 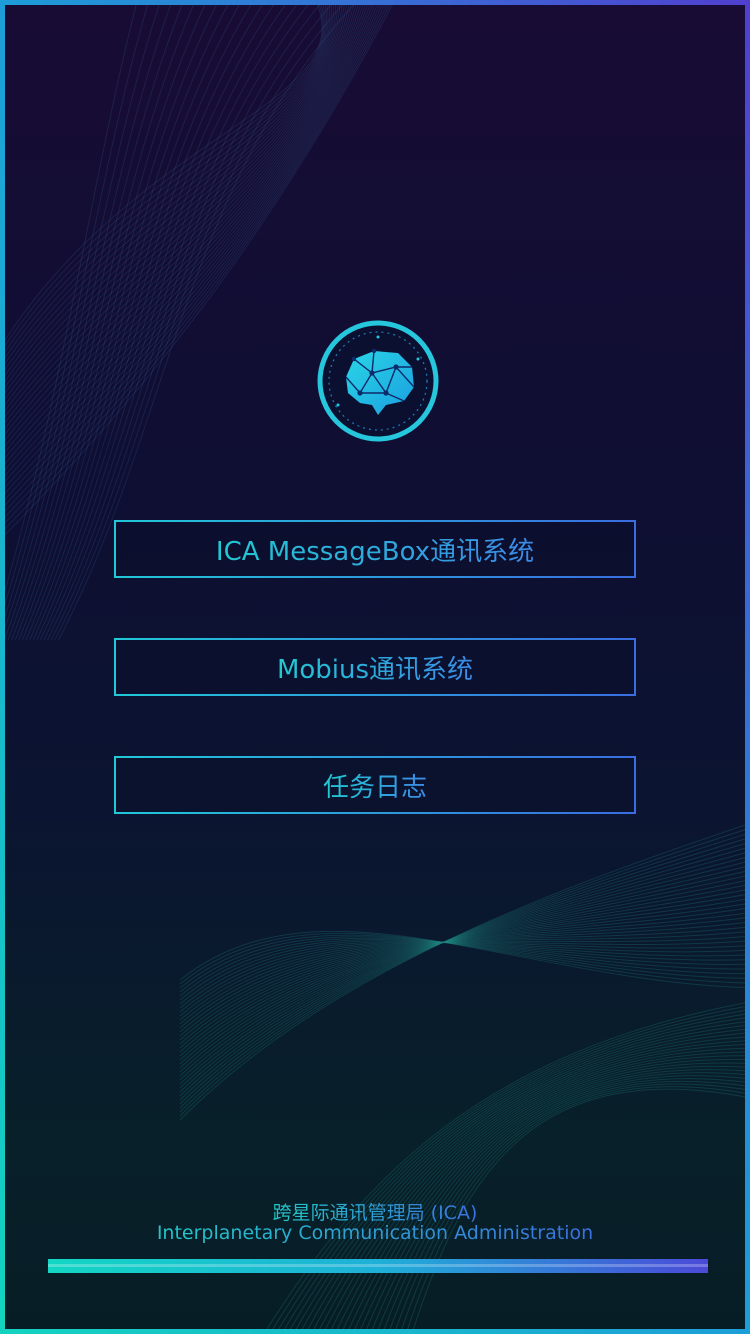 I want to click on mobius-system-label: Mobius通讯系统, so click(x=375, y=667).